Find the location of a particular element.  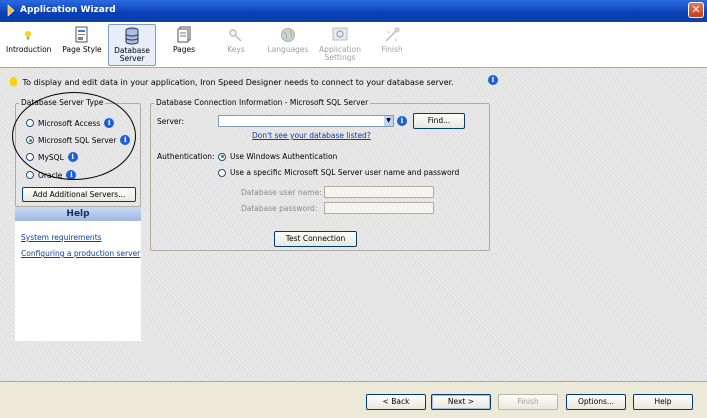

step-label: Page Style is located at coordinates (82, 49).